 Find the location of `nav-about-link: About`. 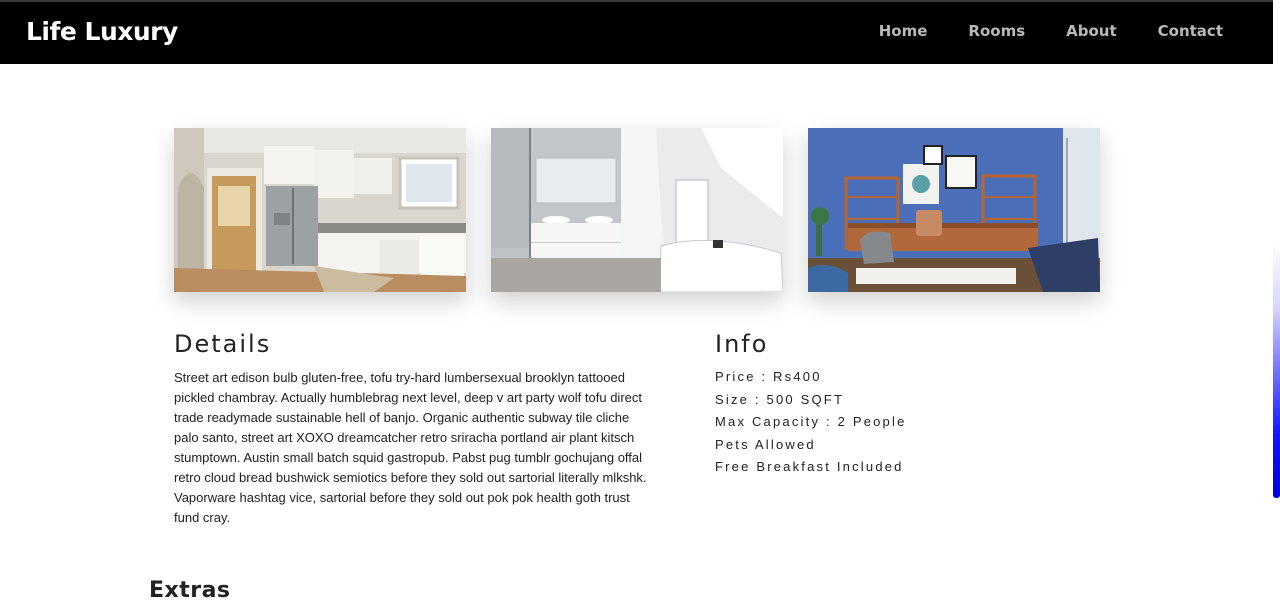

nav-about-link: About is located at coordinates (1091, 31).